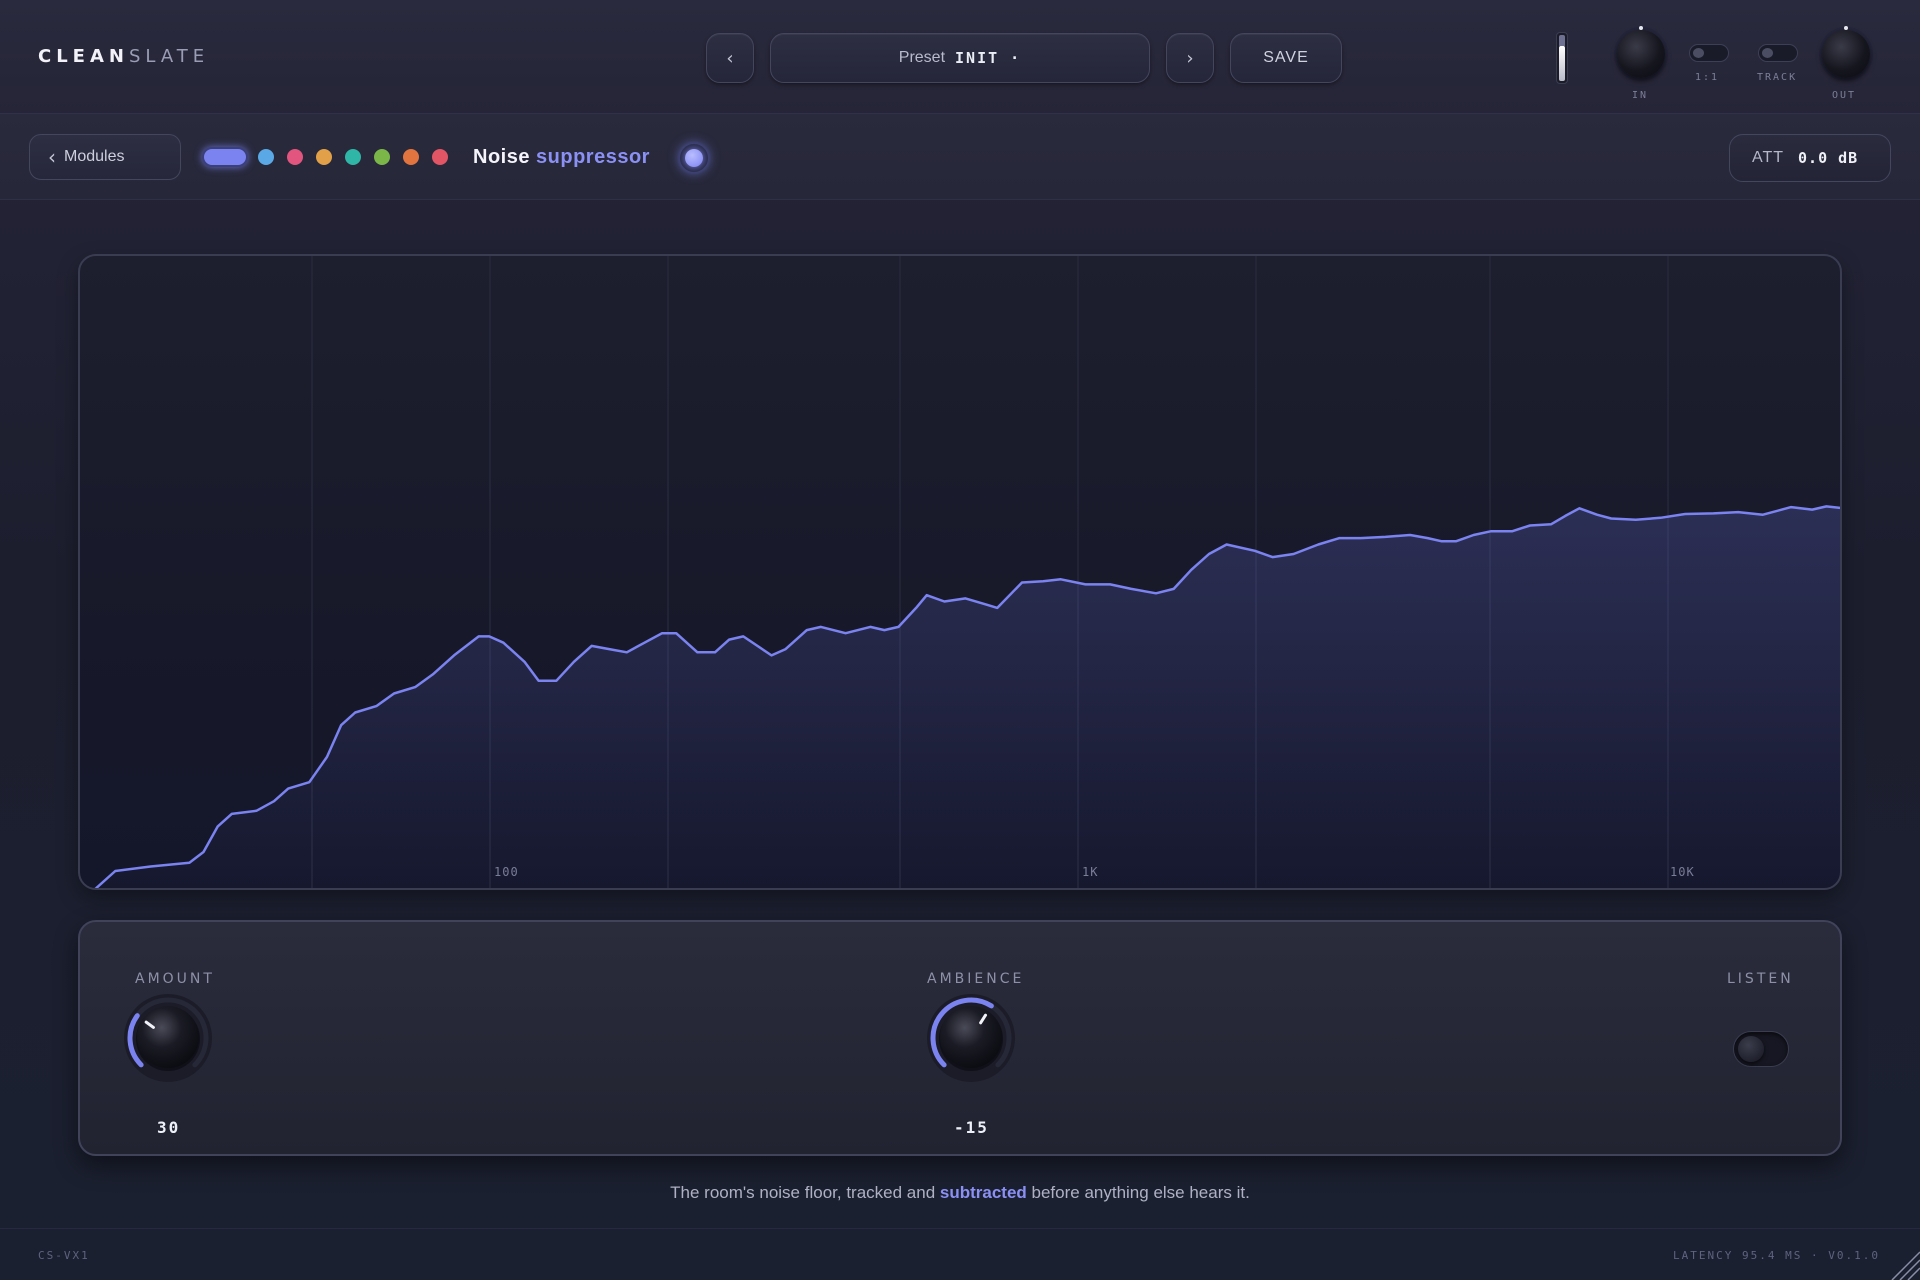  I want to click on frequency-tick-label: 1K, so click(1090, 872).